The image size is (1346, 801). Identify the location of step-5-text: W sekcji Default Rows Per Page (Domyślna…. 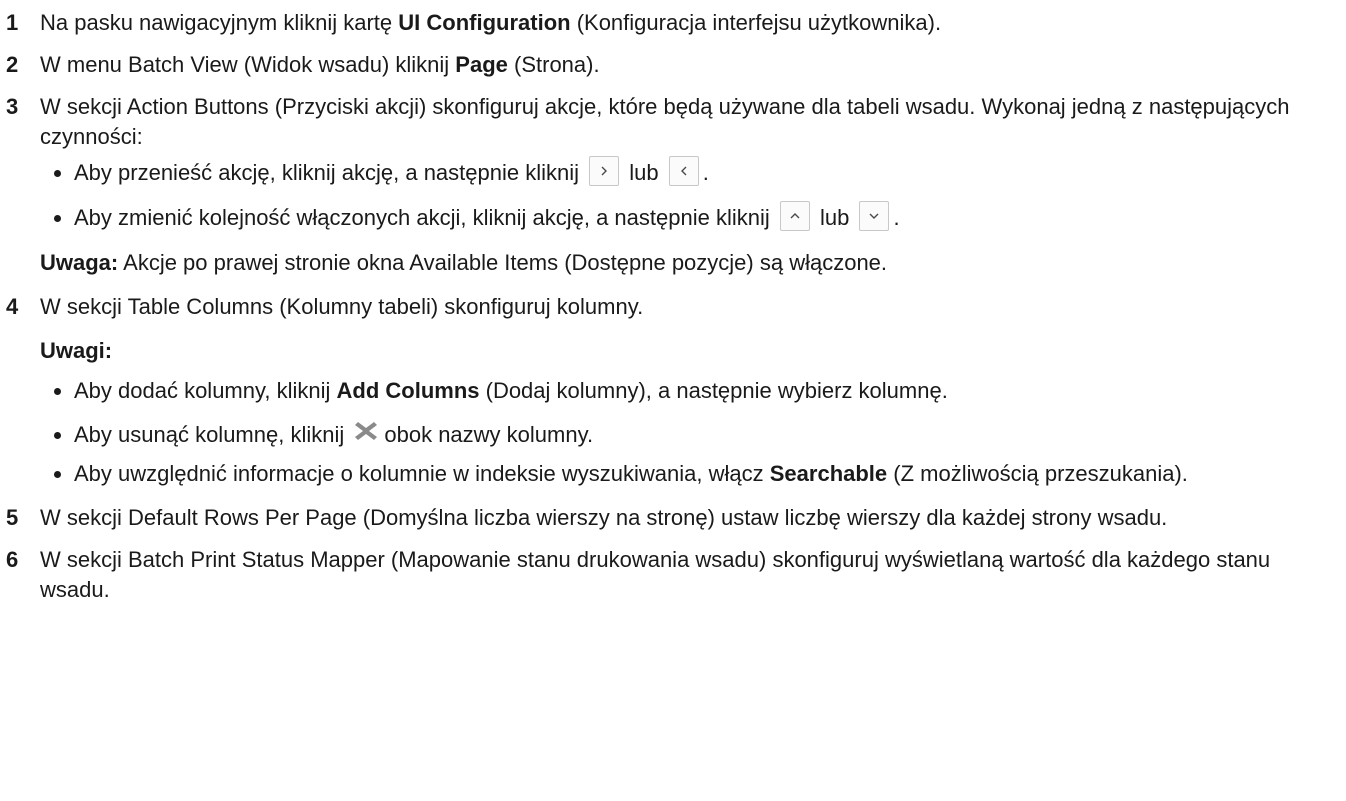
(604, 517).